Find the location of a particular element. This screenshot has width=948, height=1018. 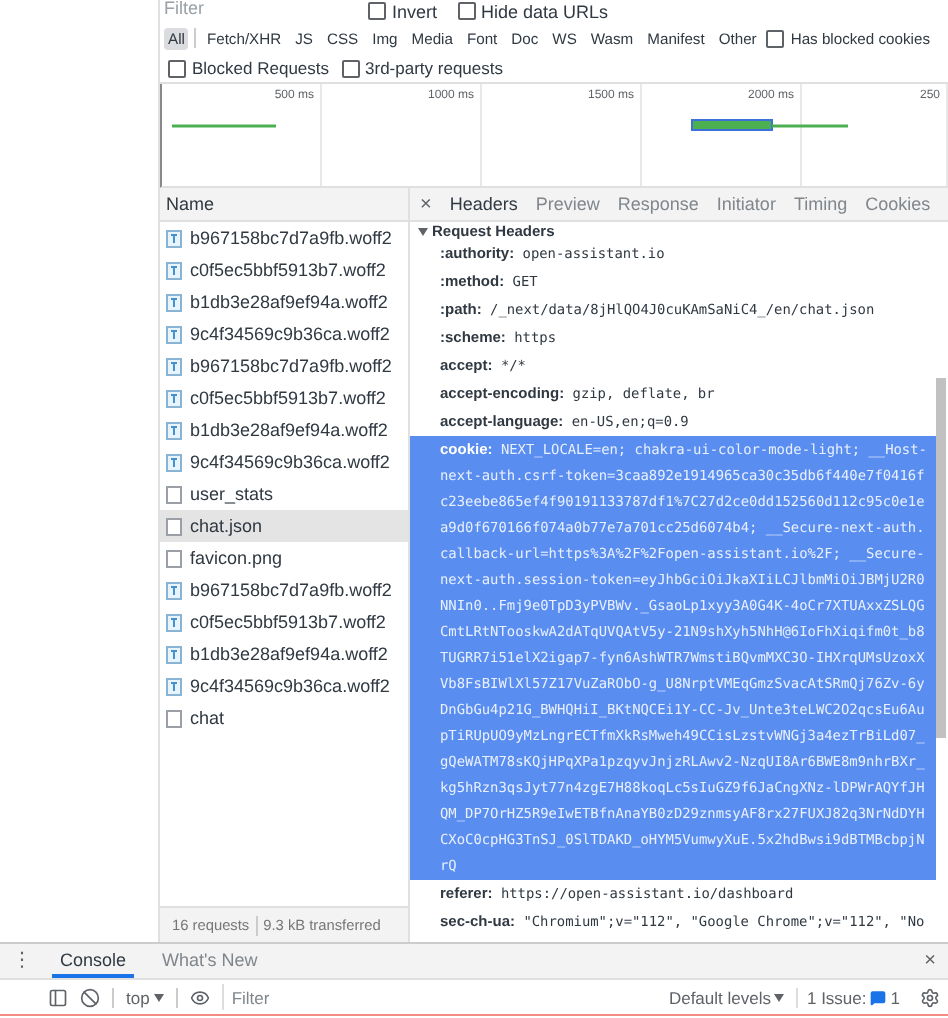

issues-button: 1 Issue: 1 is located at coordinates (852, 997).